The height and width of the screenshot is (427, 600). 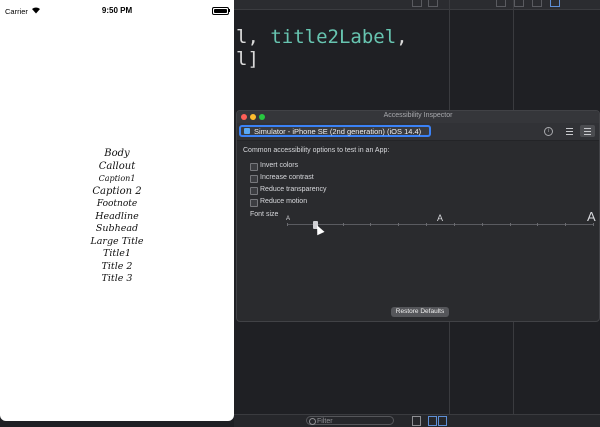 I want to click on filter-field: Filter, so click(x=350, y=420).